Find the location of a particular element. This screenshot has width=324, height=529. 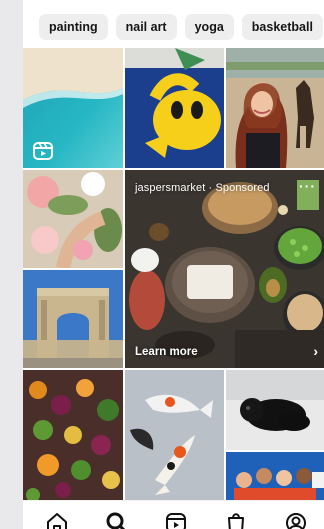

woman-dog-image is located at coordinates (275, 108).